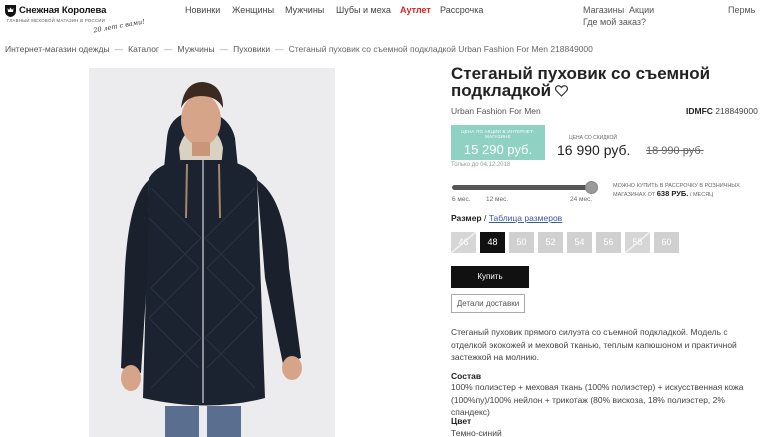  I want to click on size-option-selected: 48, so click(492, 242).